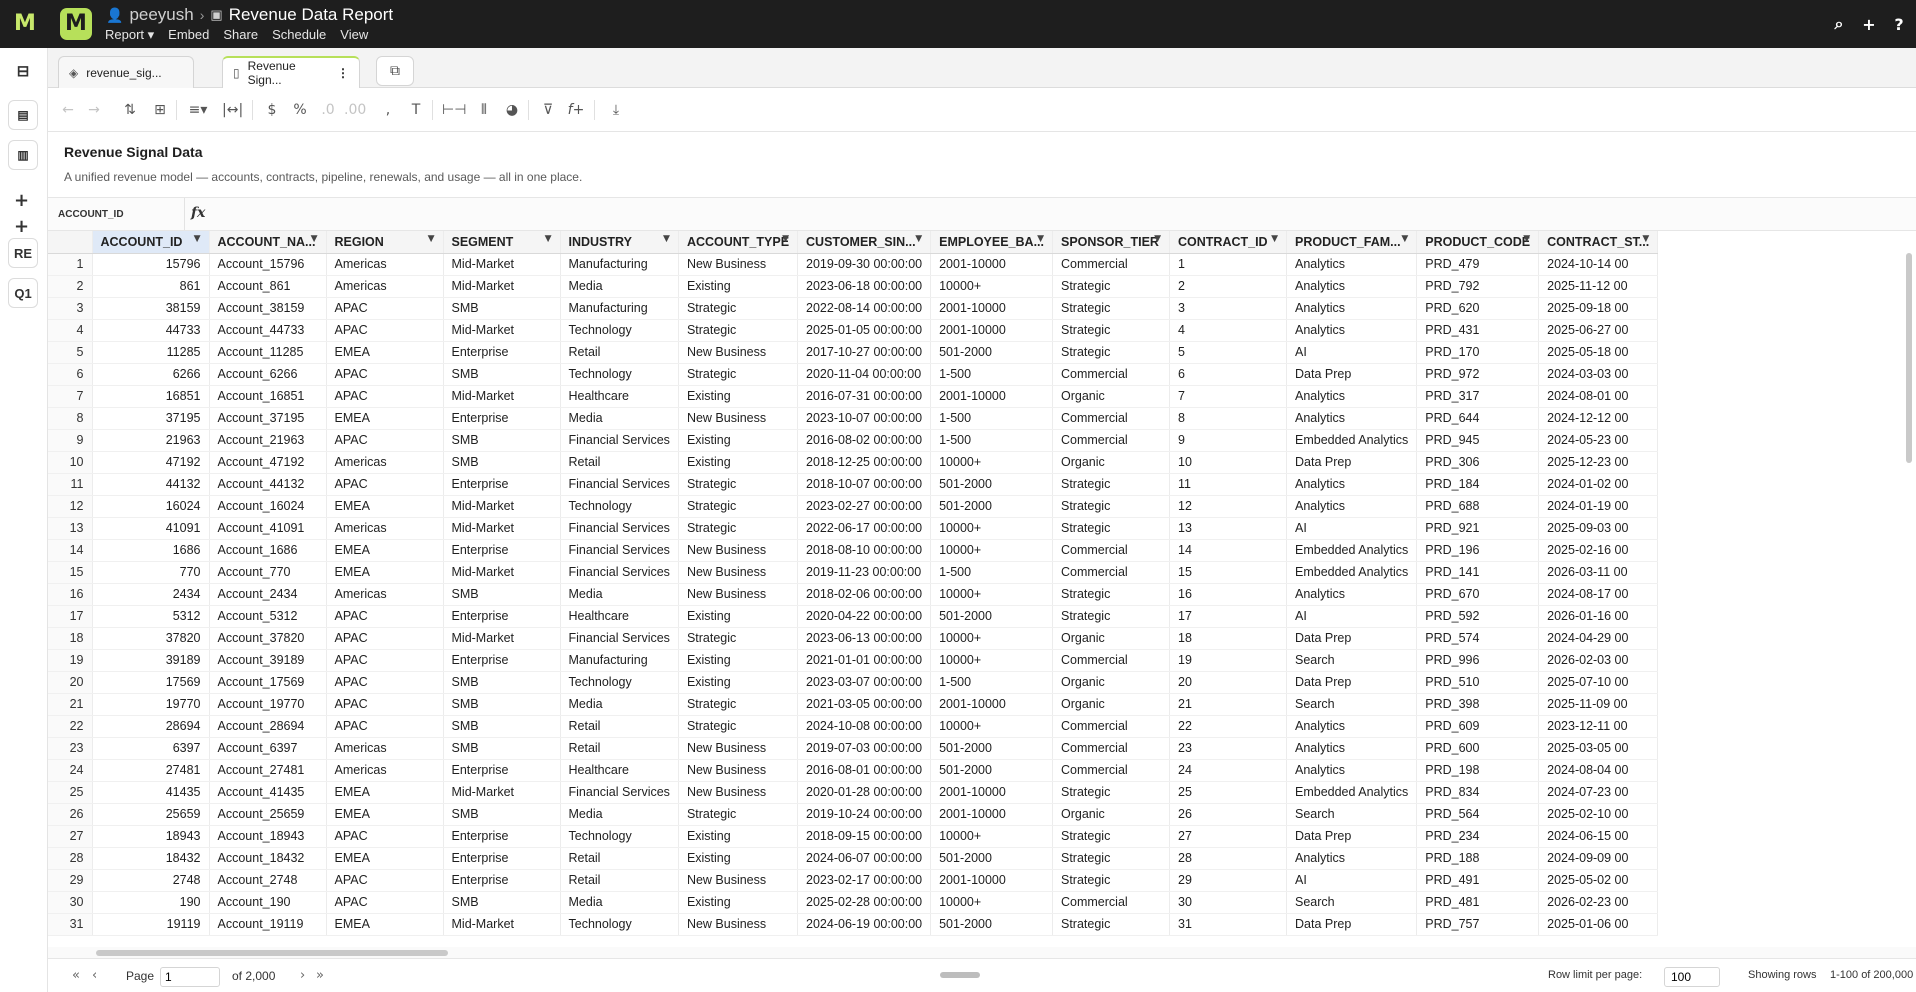 This screenshot has height=992, width=1916. What do you see at coordinates (151, 902) in the screenshot?
I see `table-cell: 190` at bounding box center [151, 902].